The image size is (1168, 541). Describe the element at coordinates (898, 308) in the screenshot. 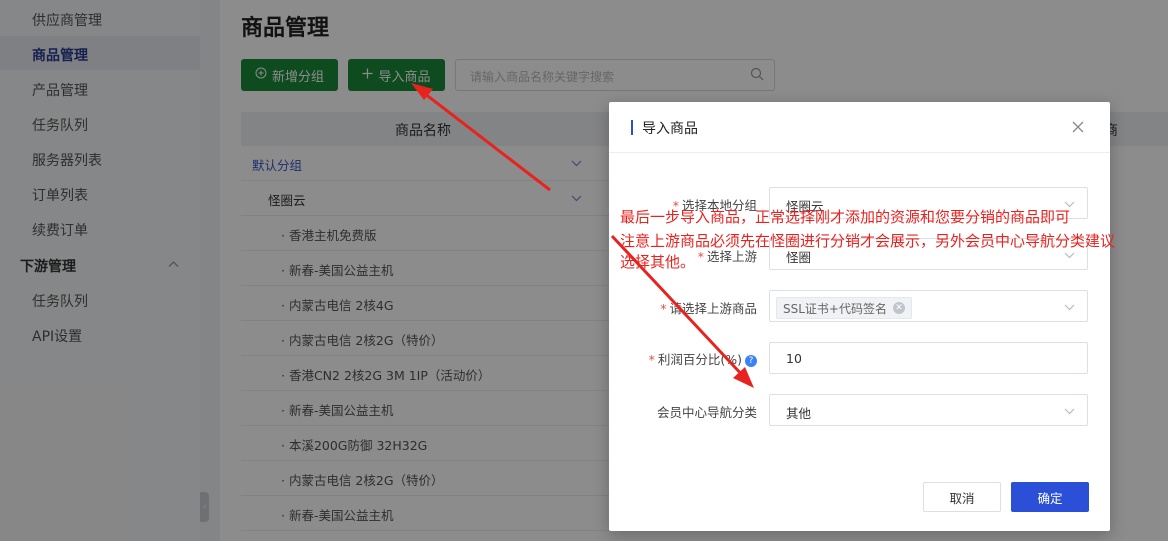

I see `tag-remove-icon: ✕` at that location.